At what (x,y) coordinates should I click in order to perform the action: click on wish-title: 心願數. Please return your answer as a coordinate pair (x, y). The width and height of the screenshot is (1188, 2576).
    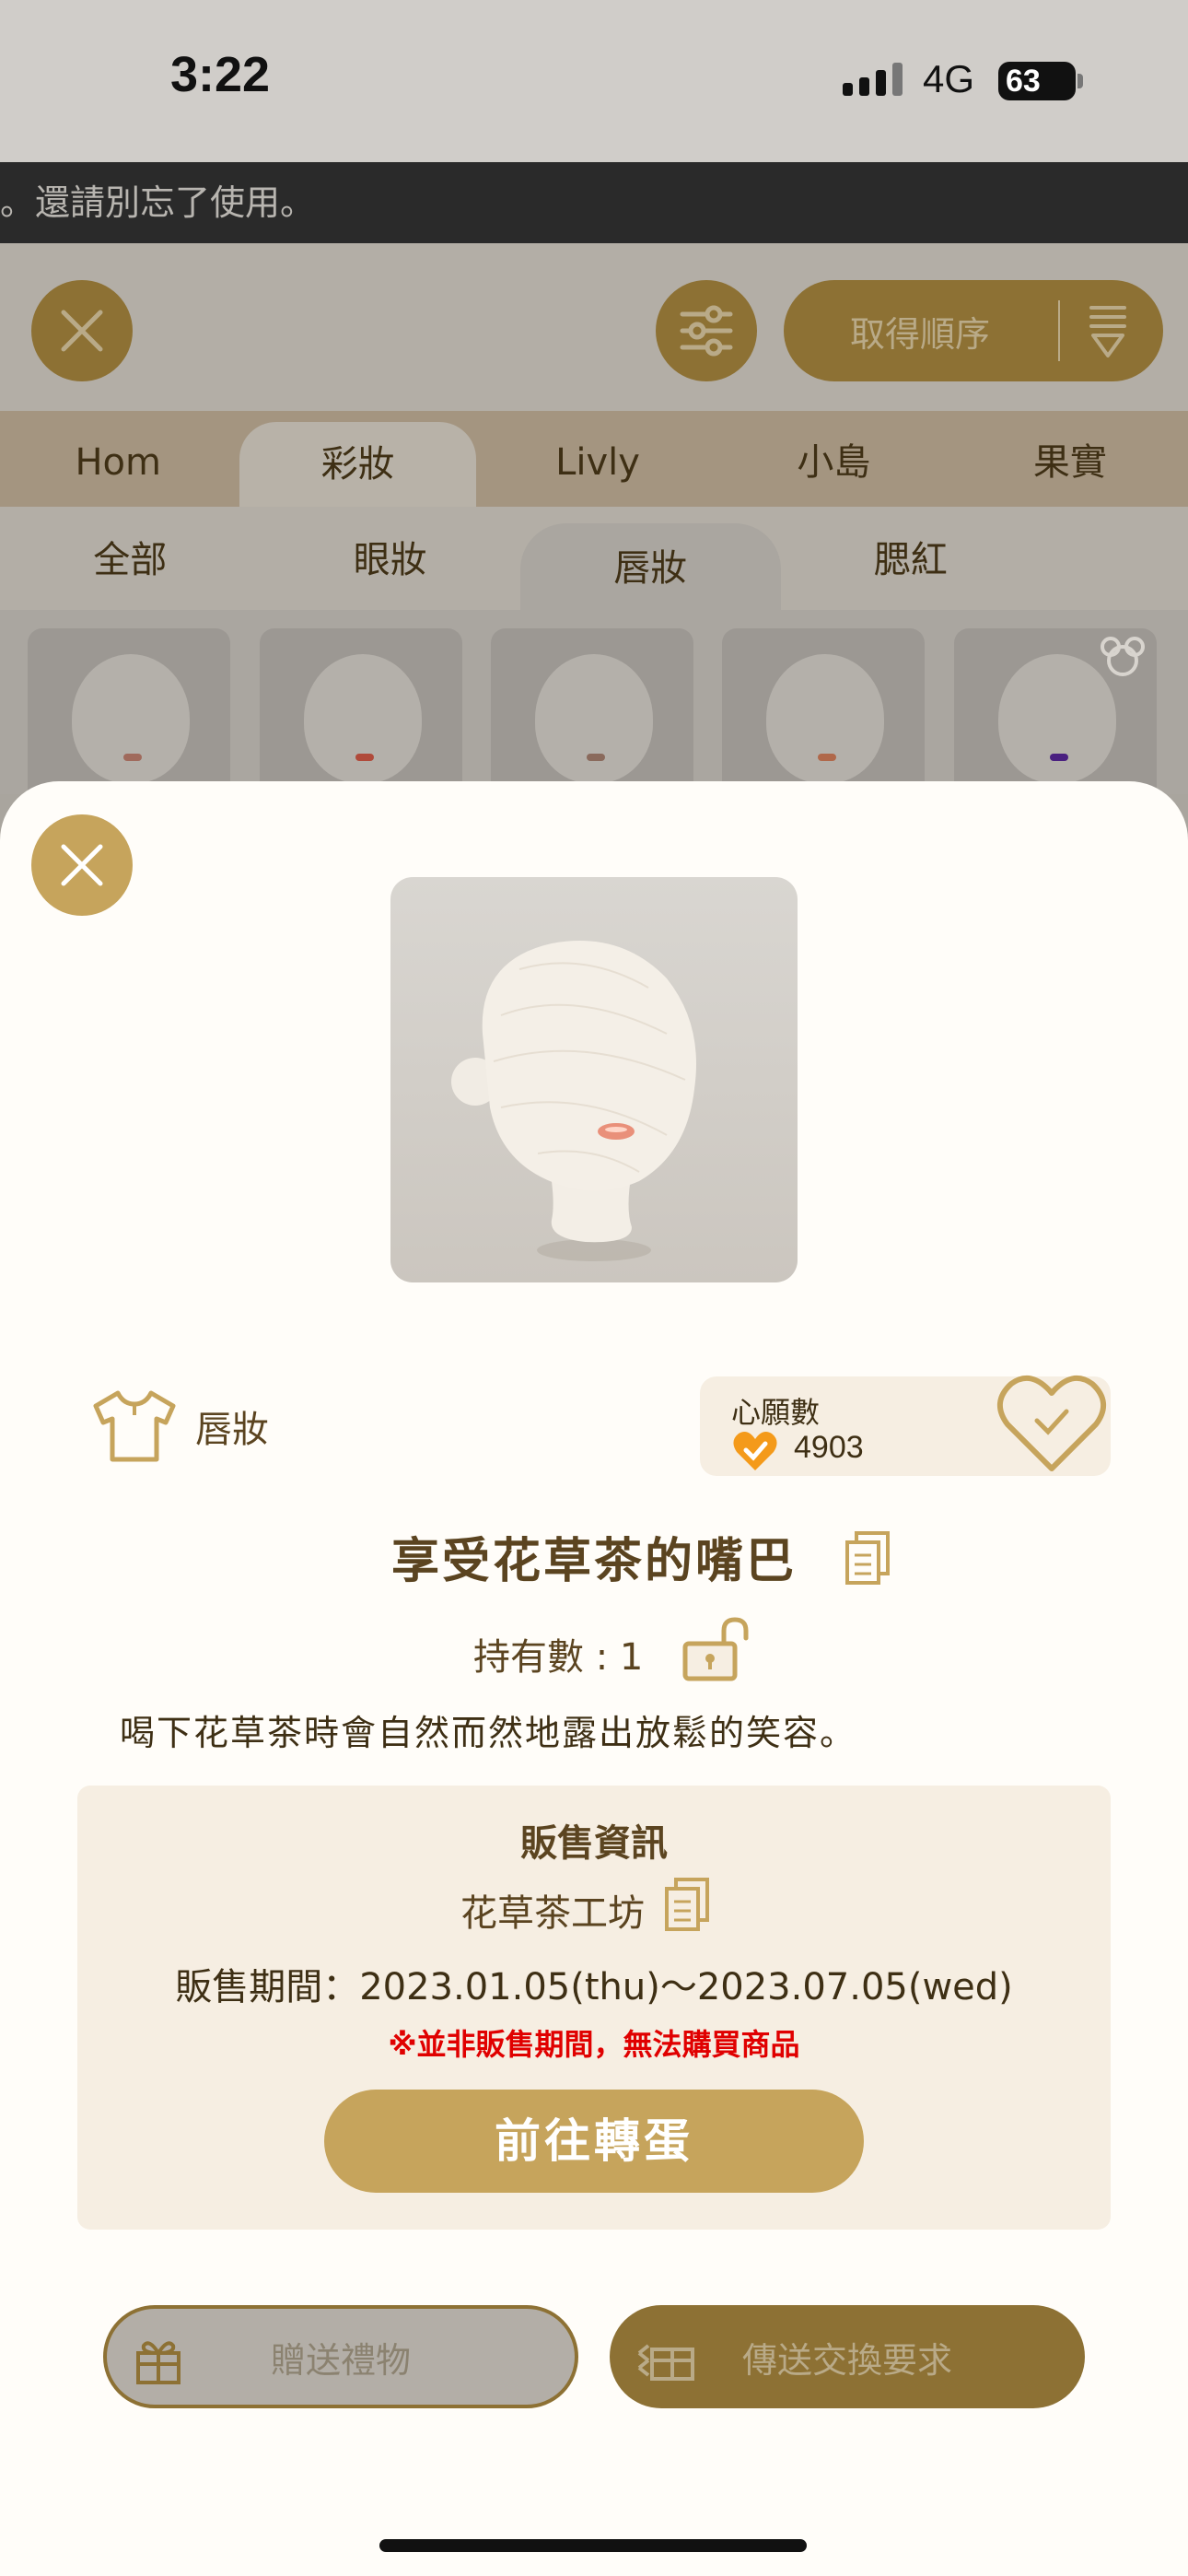
    Looking at the image, I should click on (776, 1412).